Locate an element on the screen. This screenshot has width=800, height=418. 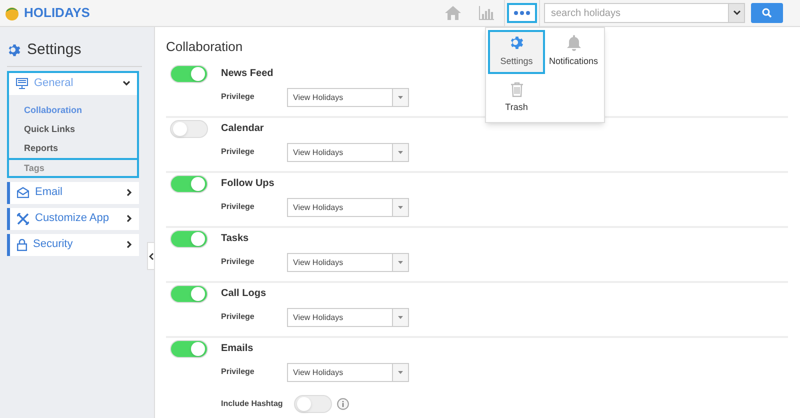
envelope-icon is located at coordinates (23, 192).